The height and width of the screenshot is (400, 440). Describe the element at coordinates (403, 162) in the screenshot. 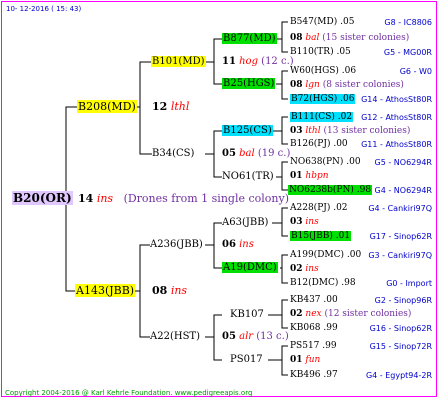

I see `leaf-3-father-code: G5 - NO6294R` at that location.